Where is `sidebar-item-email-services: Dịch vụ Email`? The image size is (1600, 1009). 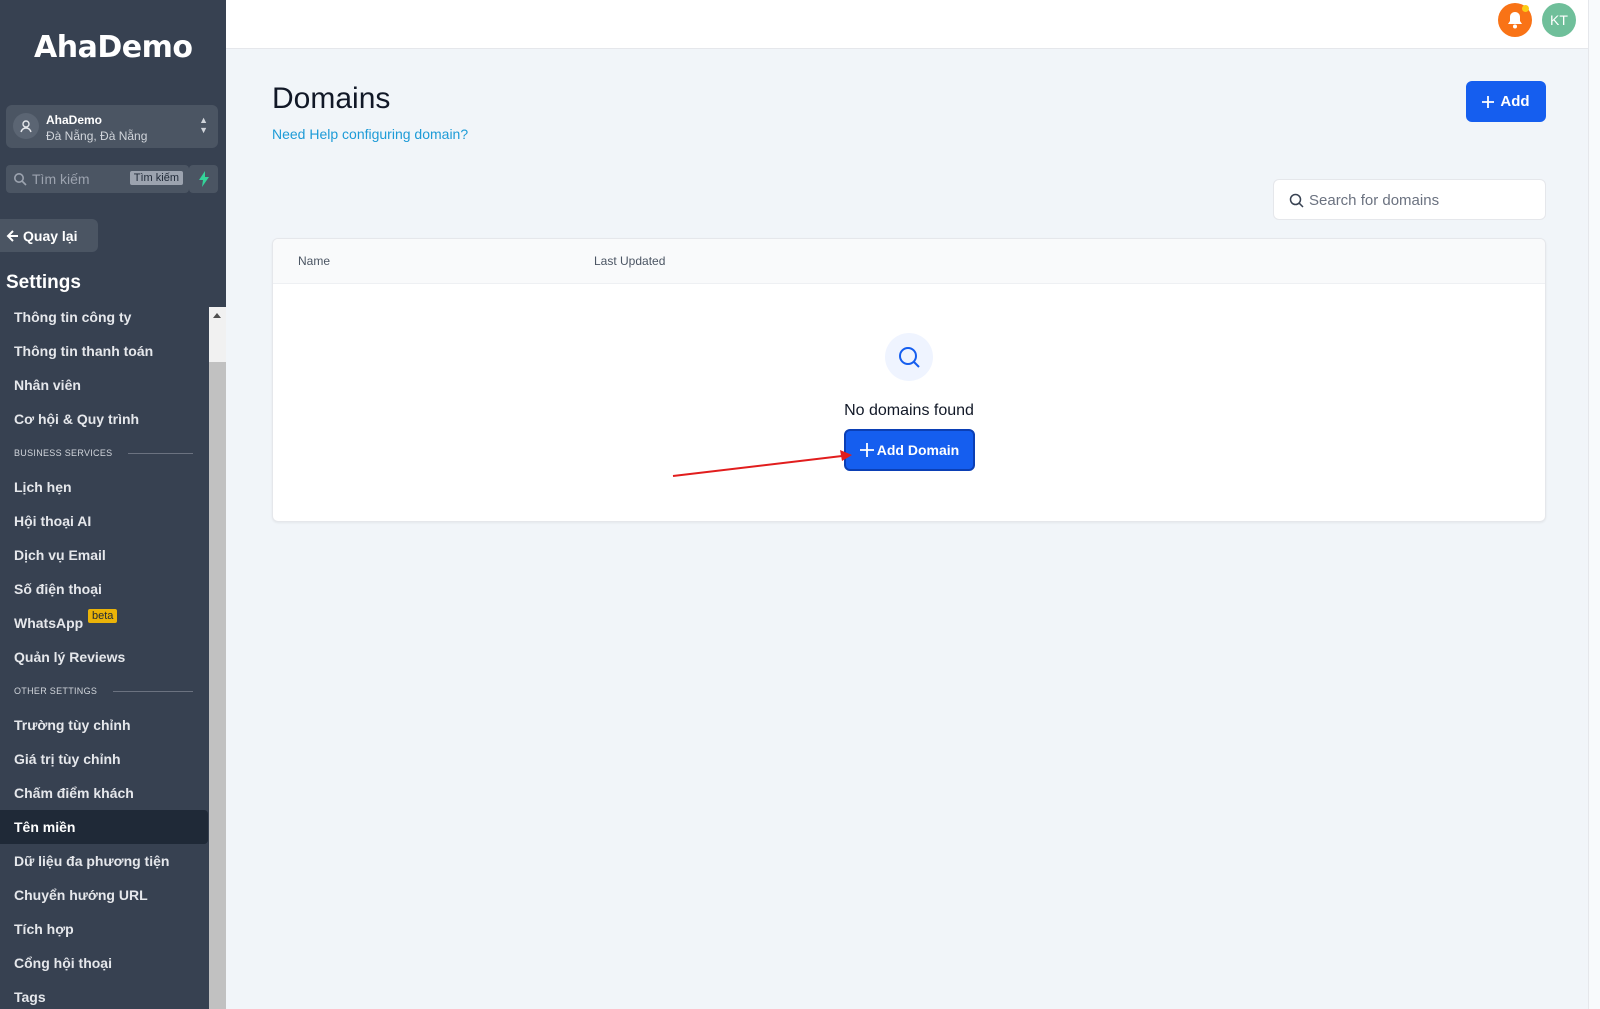
sidebar-item-email-services: Dịch vụ Email is located at coordinates (104, 555).